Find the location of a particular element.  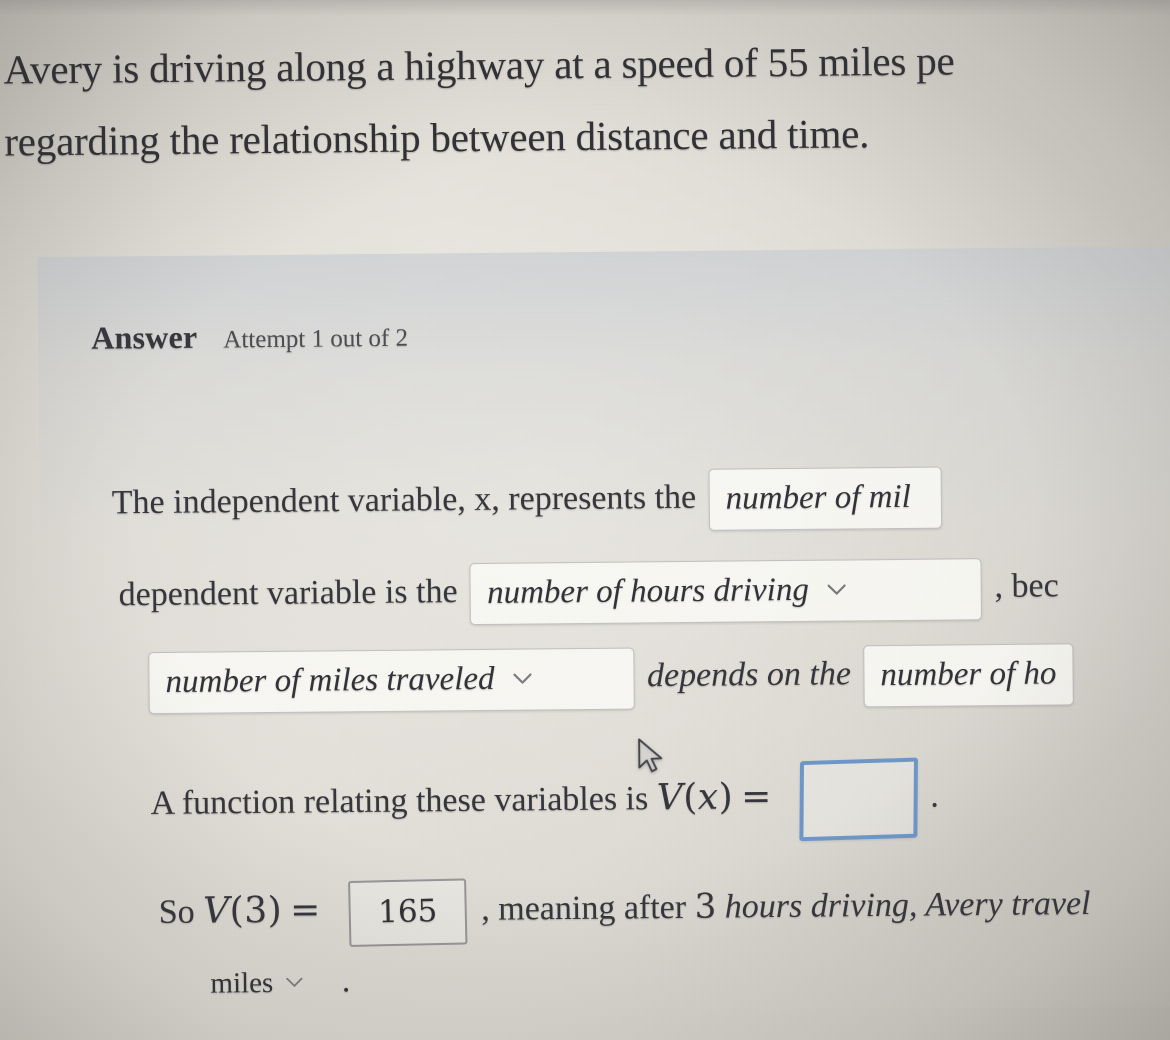

because-object-select-value: number of ho is located at coordinates (968, 674).